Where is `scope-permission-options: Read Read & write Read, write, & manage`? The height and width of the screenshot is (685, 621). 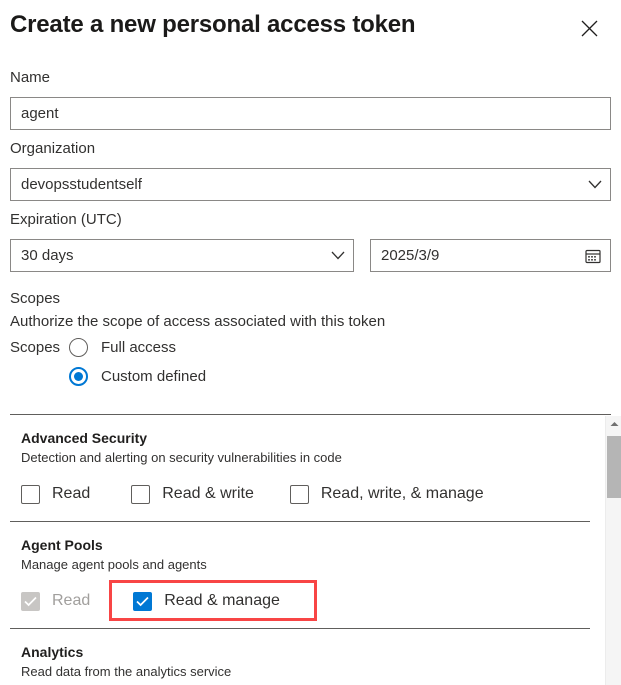
scope-permission-options: Read Read & write Read, write, & manage is located at coordinates (305, 494).